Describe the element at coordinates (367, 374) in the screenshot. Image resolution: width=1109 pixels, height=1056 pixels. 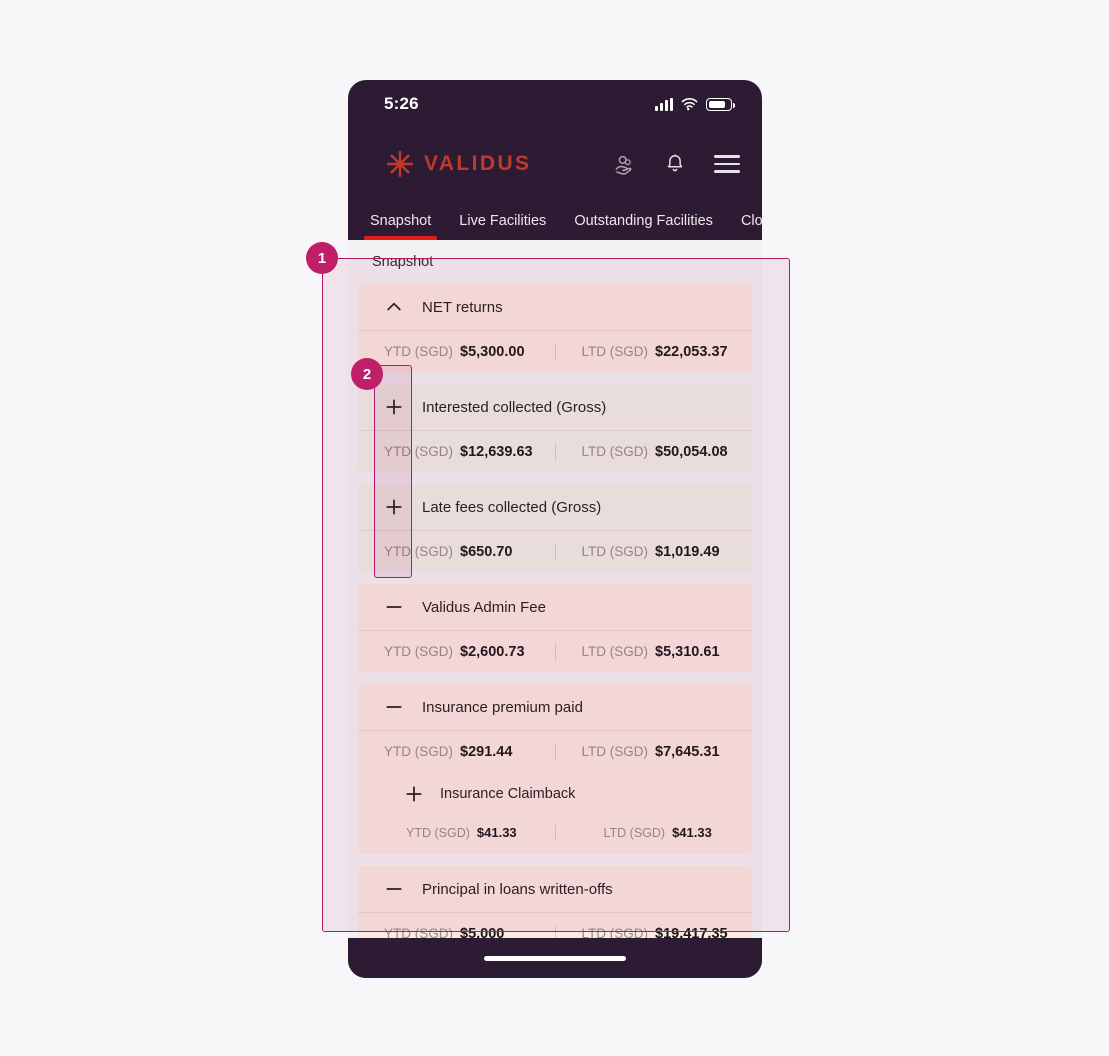
I see `annotation-badge-2: 2` at that location.